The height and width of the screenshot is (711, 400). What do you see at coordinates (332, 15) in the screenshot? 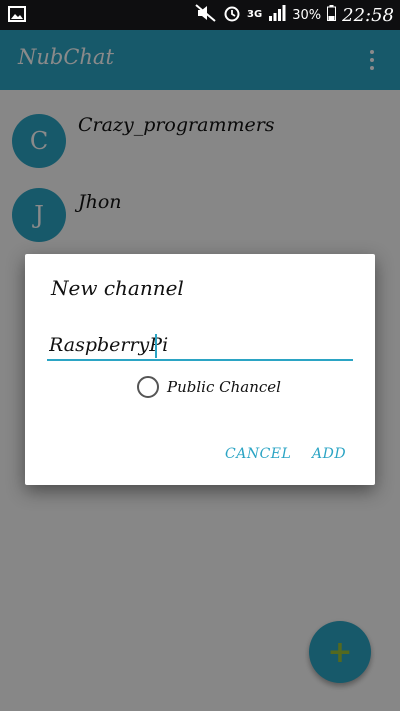
I see `battery-icon` at bounding box center [332, 15].